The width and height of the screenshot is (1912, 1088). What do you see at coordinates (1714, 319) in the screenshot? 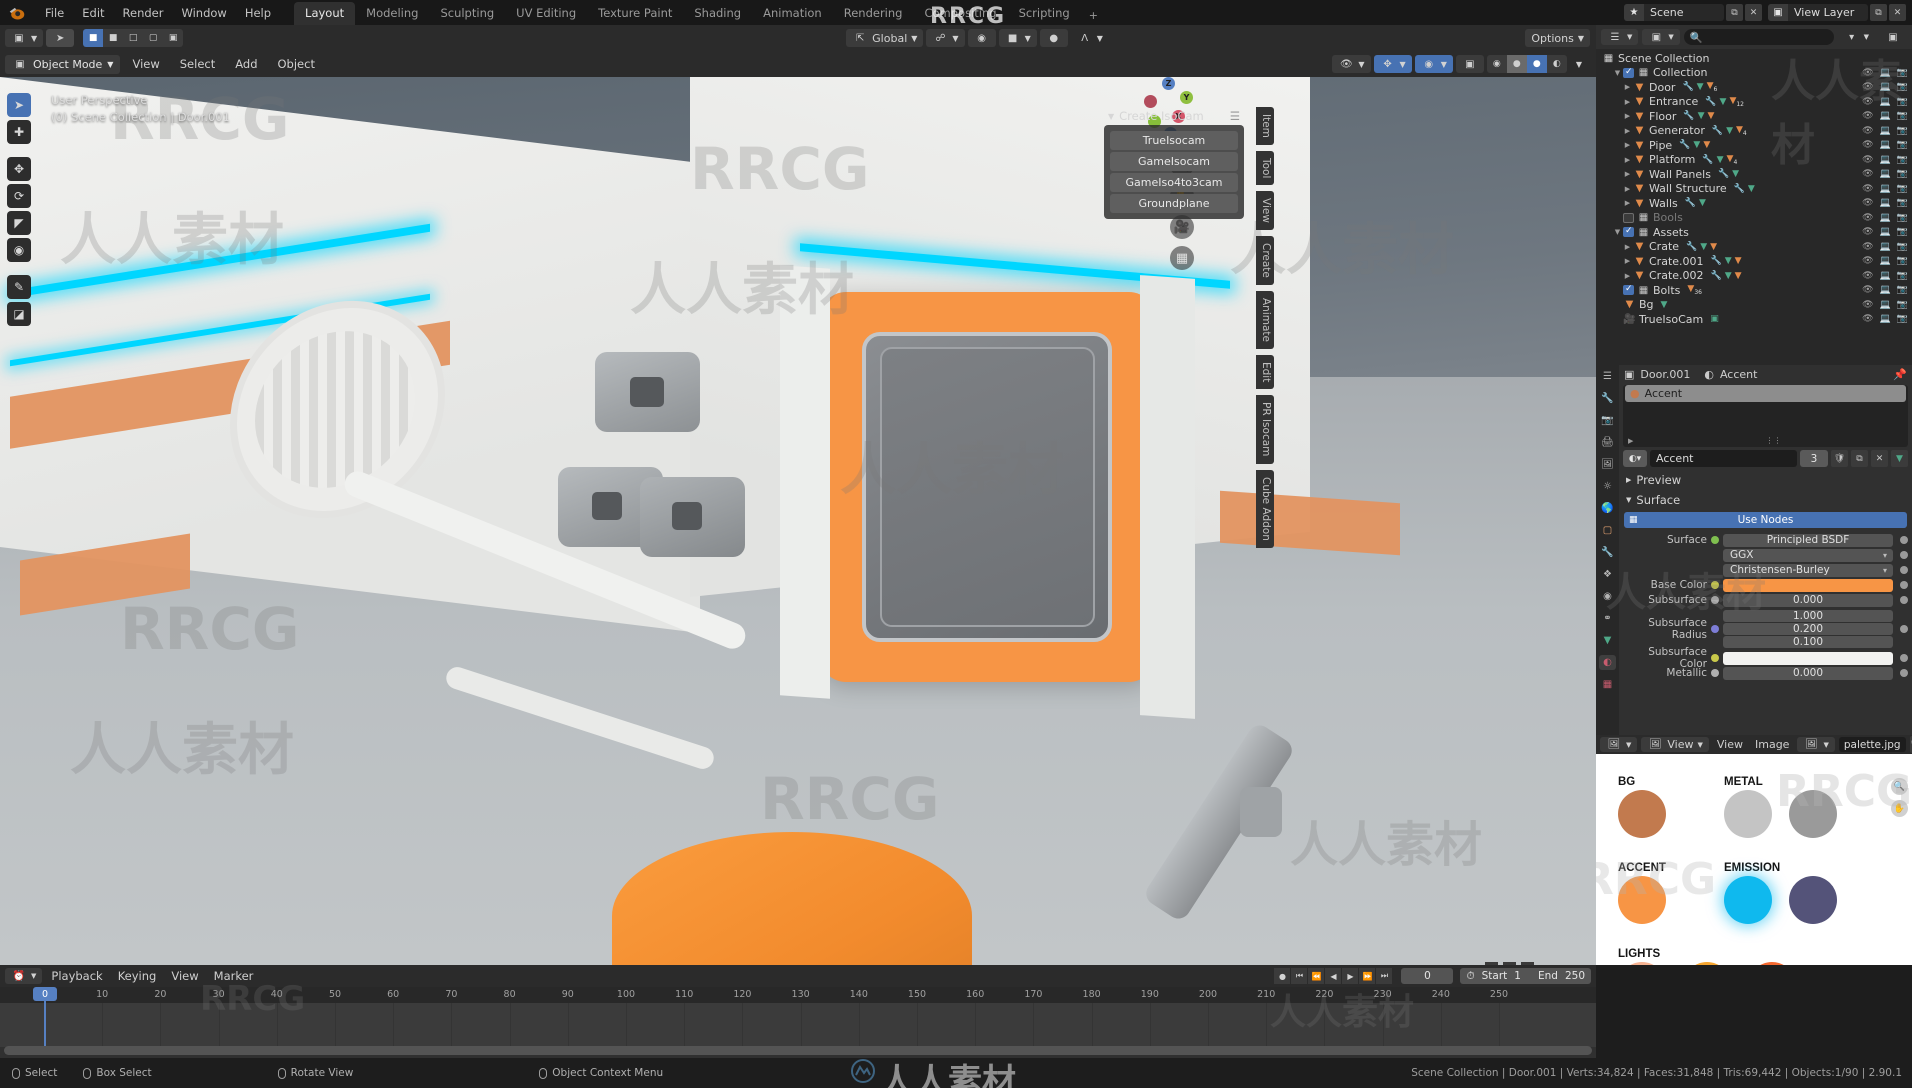
I see `camera-data-icon: ▣` at bounding box center [1714, 319].